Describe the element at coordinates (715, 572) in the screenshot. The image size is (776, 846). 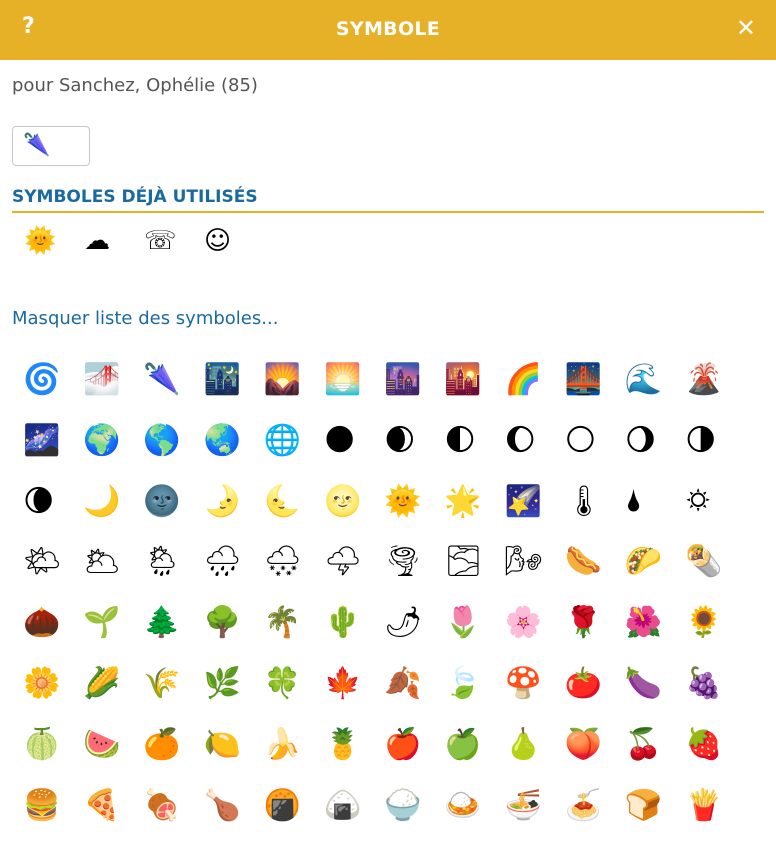
I see `symbol-option: 🌯` at that location.